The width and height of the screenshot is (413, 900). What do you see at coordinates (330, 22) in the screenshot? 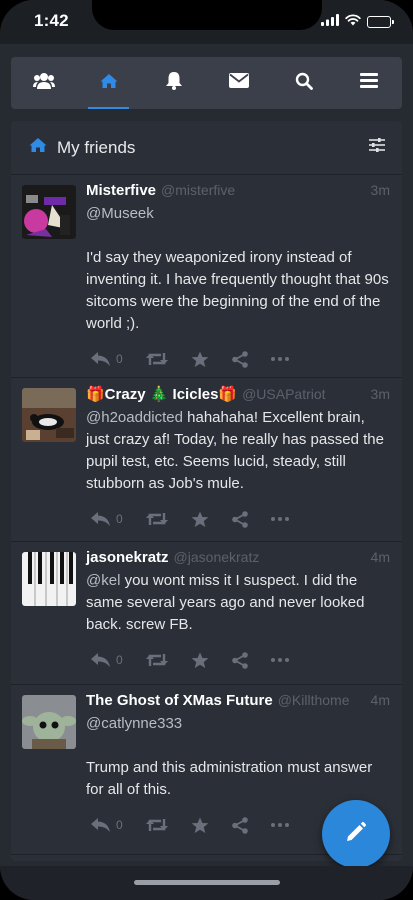
I see `signal-icon` at bounding box center [330, 22].